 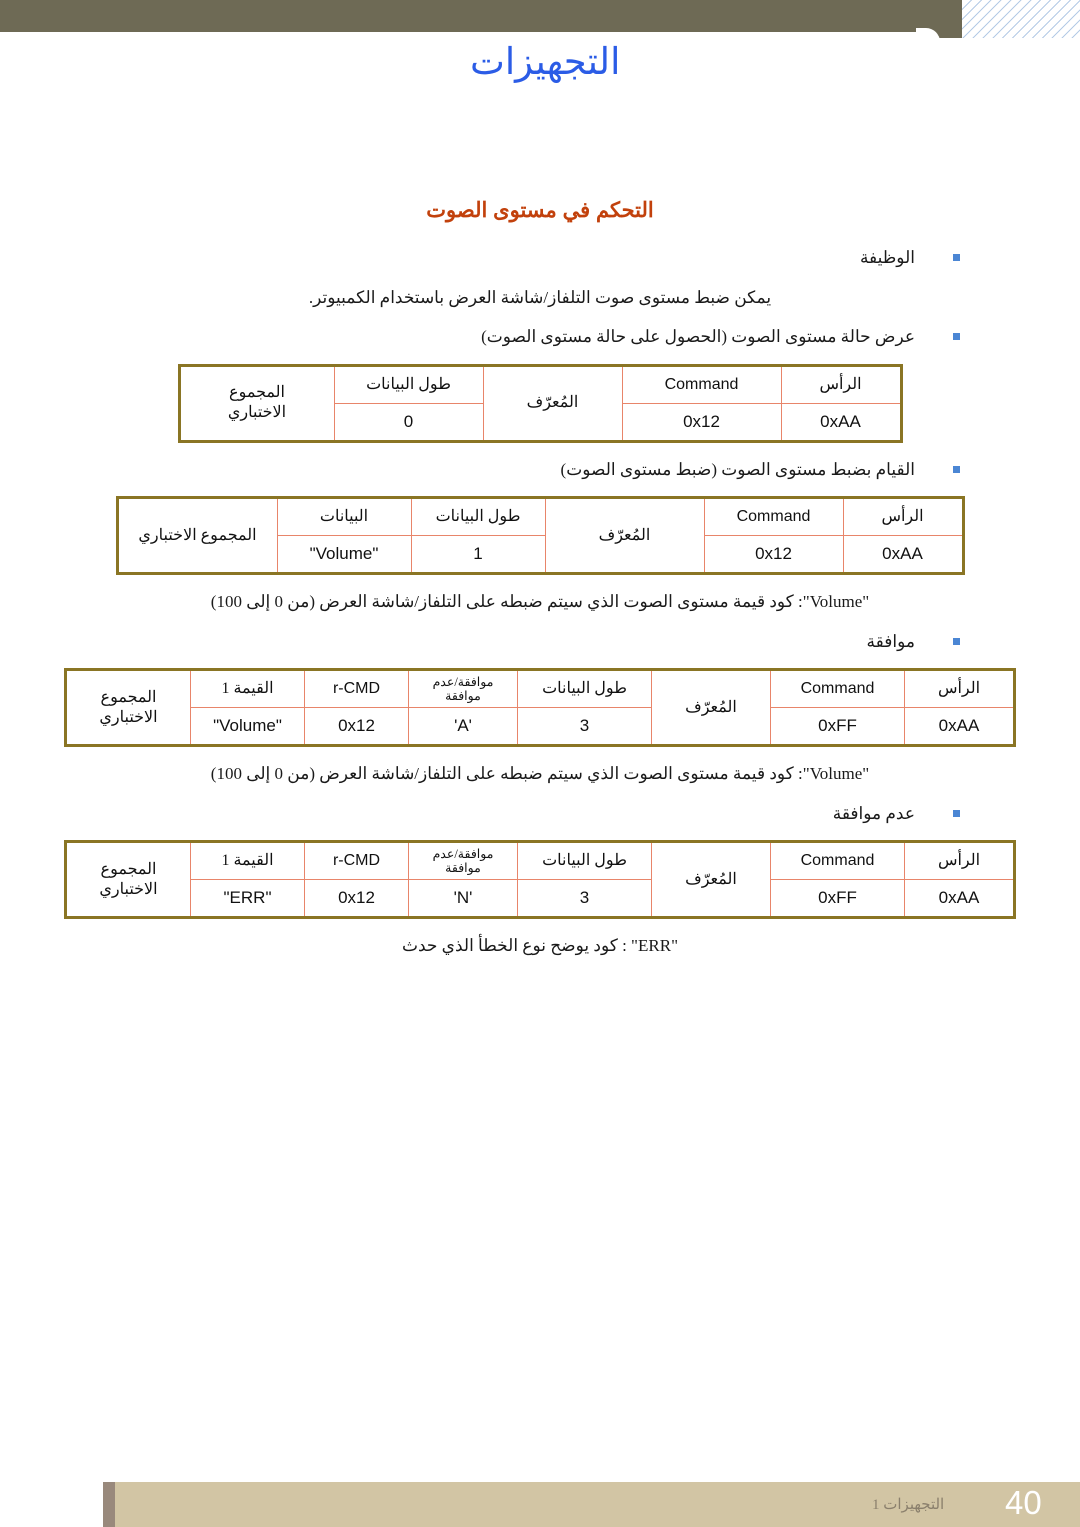 What do you see at coordinates (1021, 19) in the screenshot?
I see `header-diagonal-stripes-decoration` at bounding box center [1021, 19].